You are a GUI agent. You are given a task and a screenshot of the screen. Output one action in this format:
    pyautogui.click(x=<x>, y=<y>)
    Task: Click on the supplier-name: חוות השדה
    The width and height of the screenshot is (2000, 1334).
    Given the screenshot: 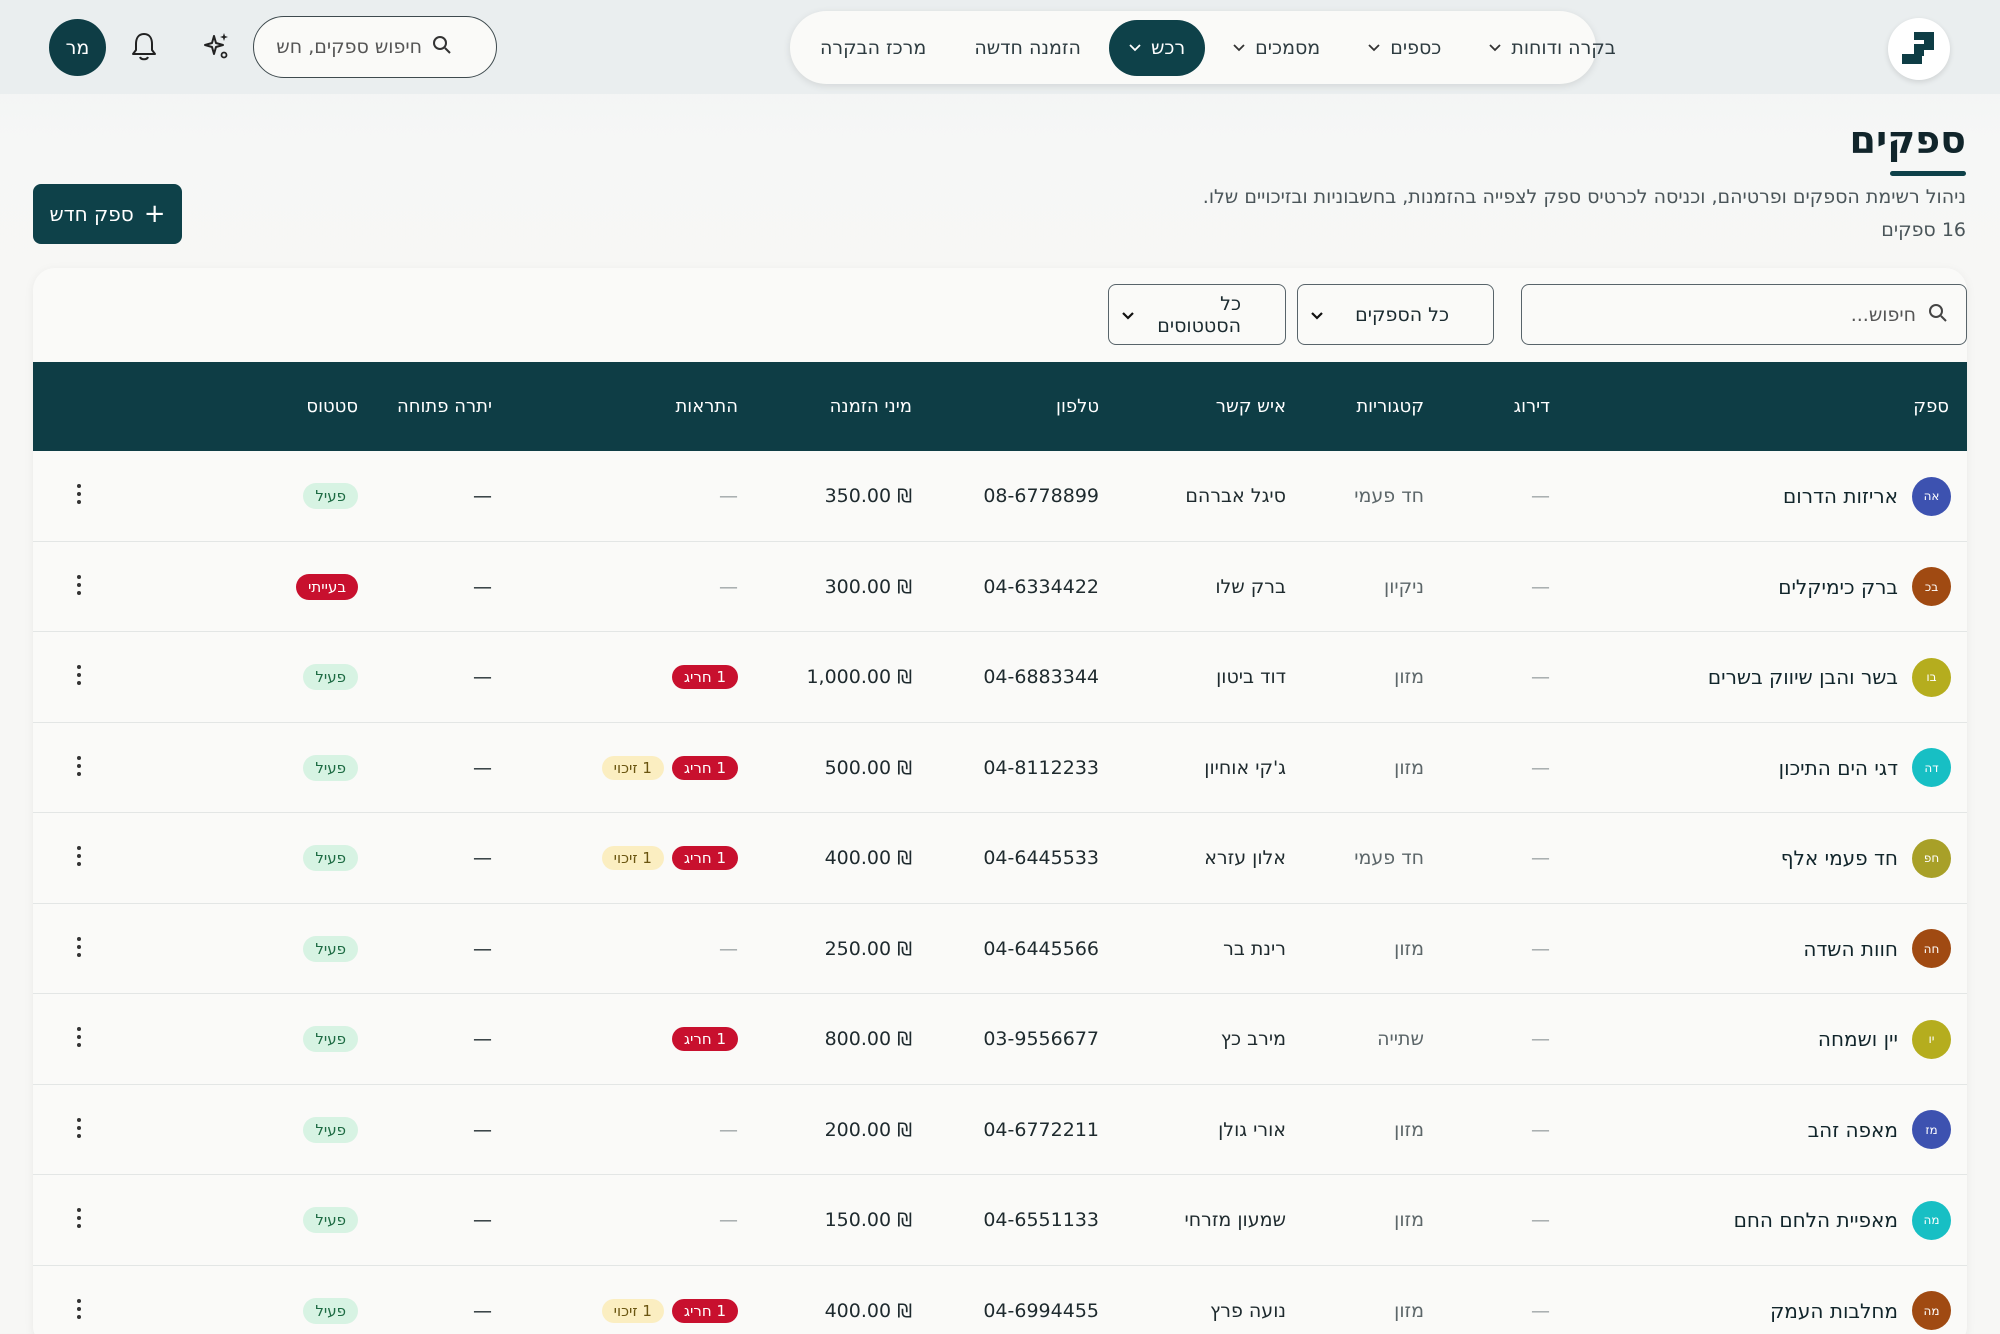 What is the action you would take?
    pyautogui.click(x=1850, y=949)
    